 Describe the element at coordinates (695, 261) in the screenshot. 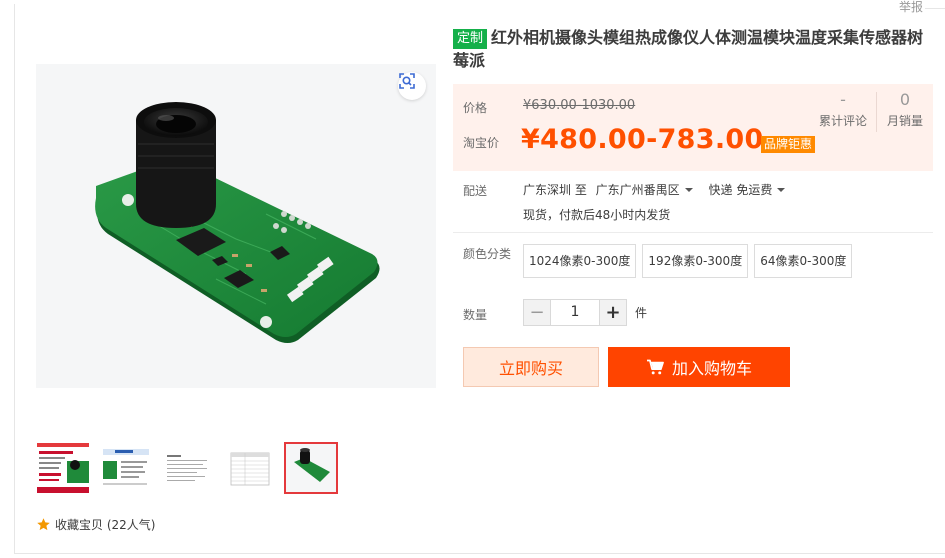

I see `sku-option-2: 192像素0-300度` at that location.